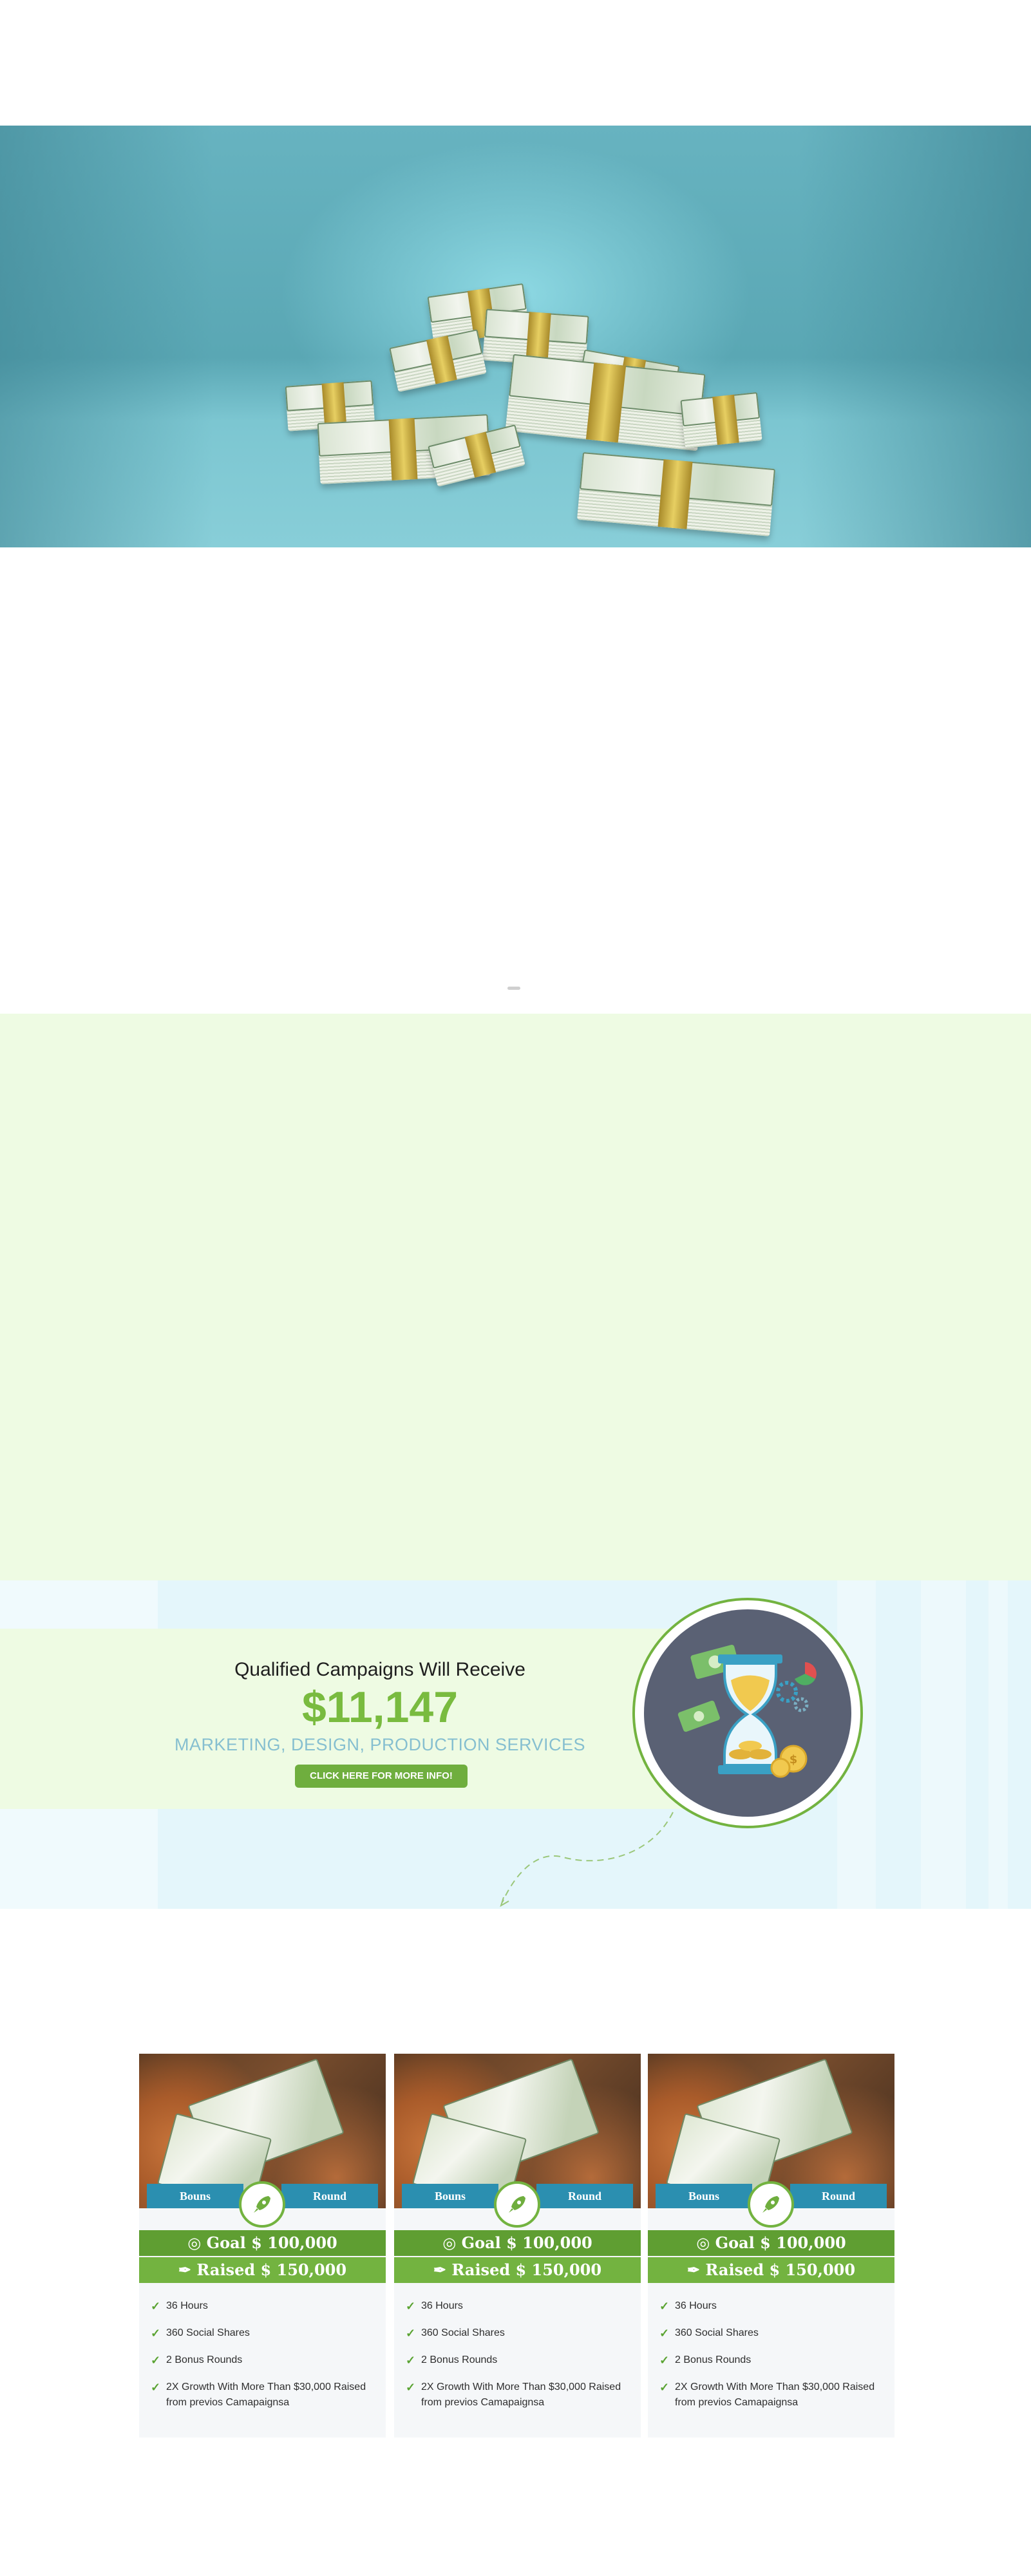 Image resolution: width=1031 pixels, height=2576 pixels. Describe the element at coordinates (381, 1777) in the screenshot. I see `more-info-button: CLICK HERE FOR MORE INFO!` at that location.